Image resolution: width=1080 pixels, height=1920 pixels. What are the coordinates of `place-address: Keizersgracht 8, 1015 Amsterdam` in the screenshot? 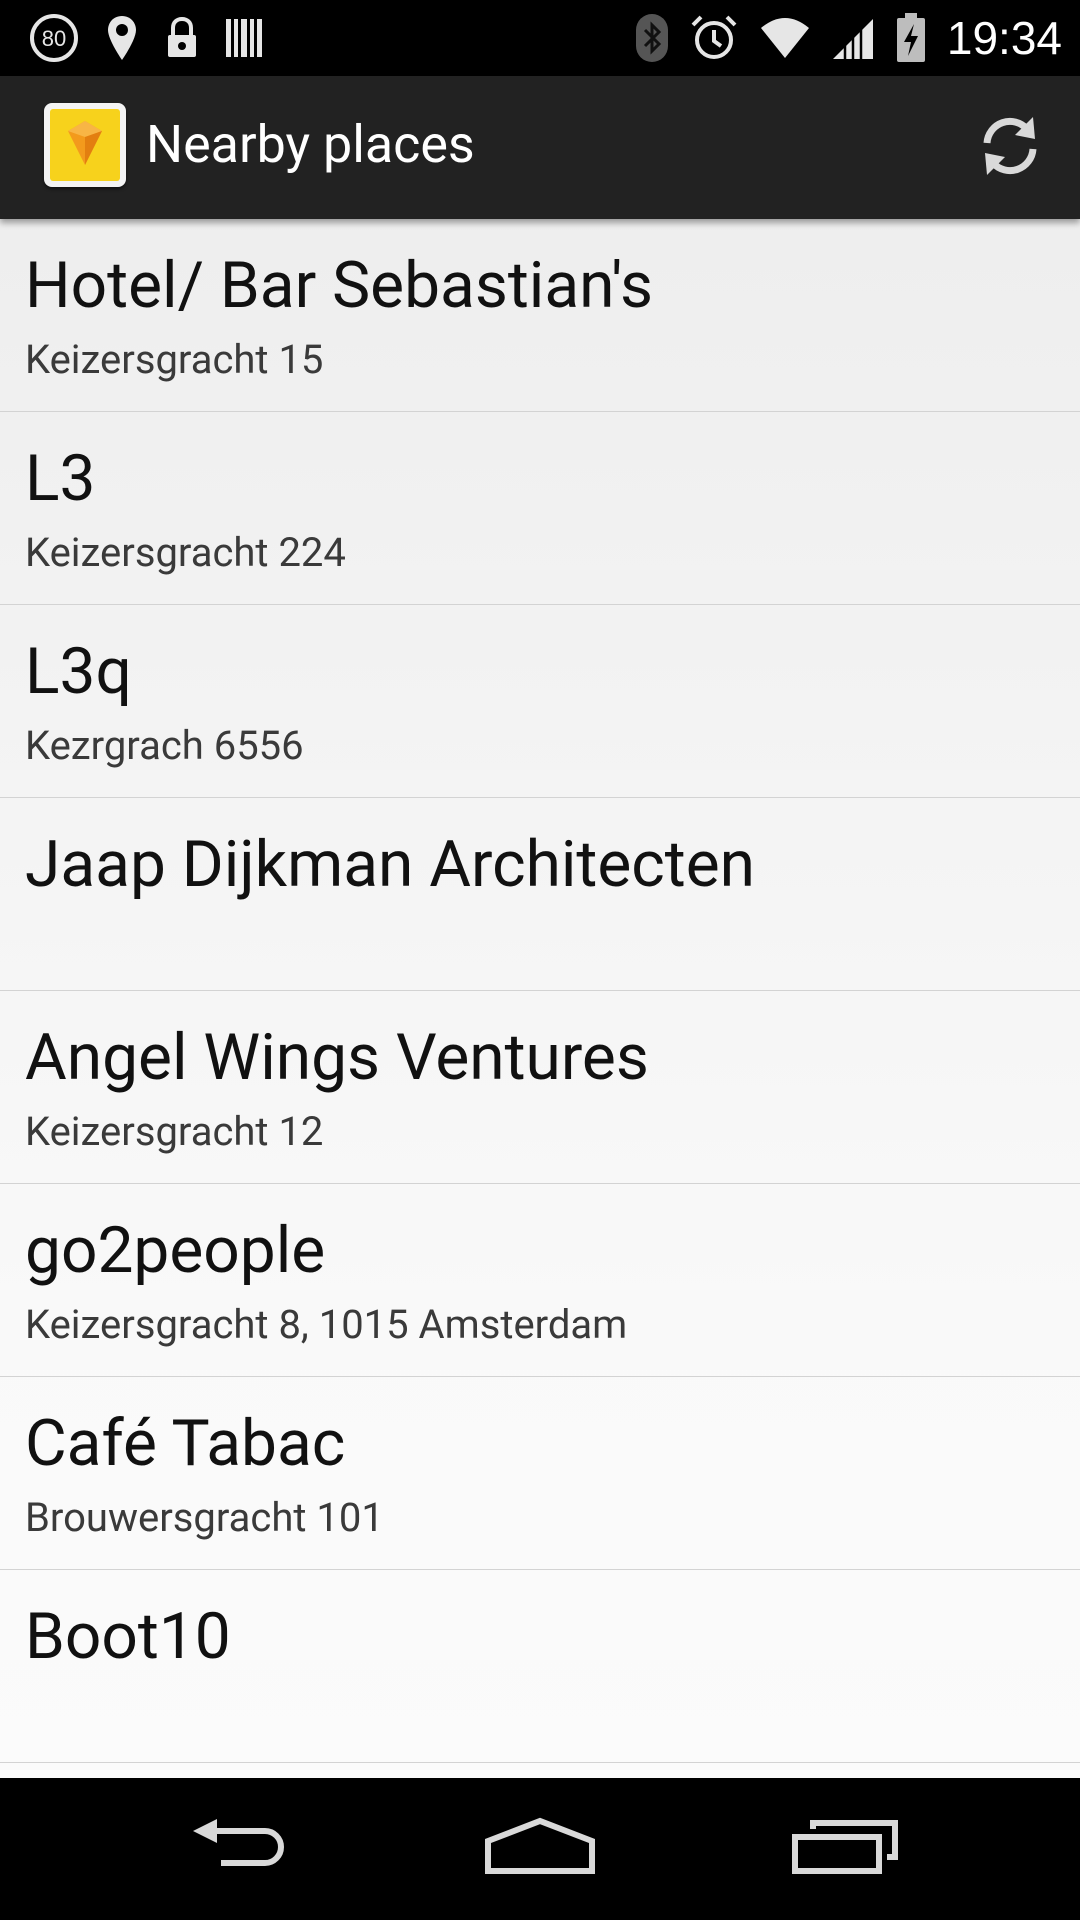 It's located at (326, 1324).